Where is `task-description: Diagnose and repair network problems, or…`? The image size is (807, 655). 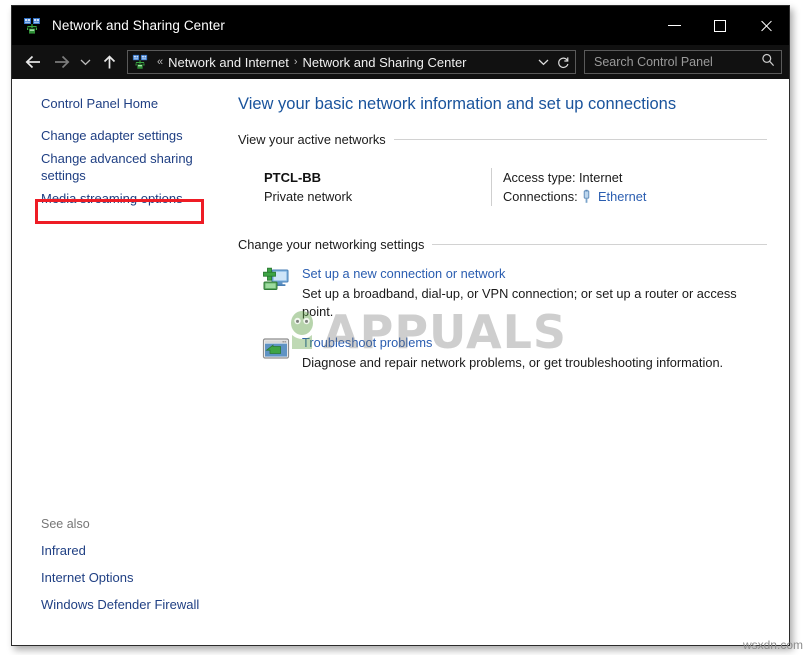 task-description: Diagnose and repair network problems, or… is located at coordinates (513, 362).